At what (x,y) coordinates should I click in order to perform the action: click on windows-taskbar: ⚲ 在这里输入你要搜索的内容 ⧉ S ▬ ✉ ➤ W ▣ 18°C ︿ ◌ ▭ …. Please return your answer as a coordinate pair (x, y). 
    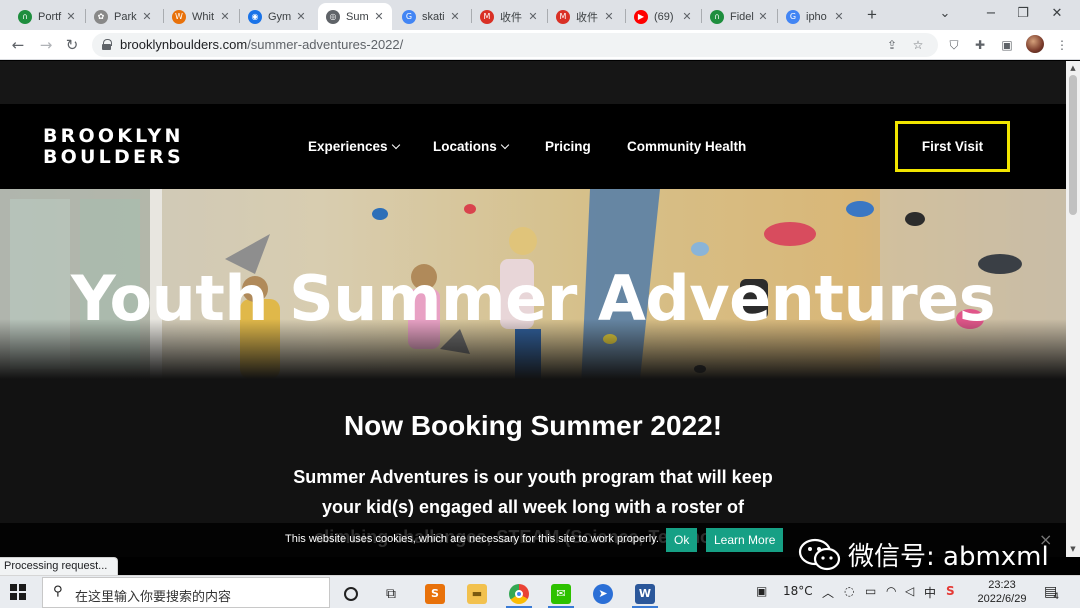
    Looking at the image, I should click on (540, 591).